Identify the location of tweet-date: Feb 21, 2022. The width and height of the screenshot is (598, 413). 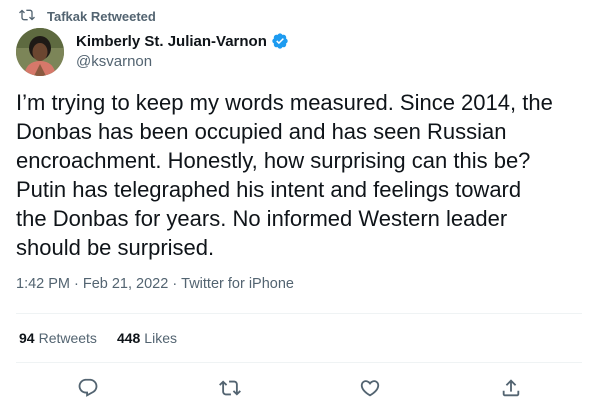
(125, 284).